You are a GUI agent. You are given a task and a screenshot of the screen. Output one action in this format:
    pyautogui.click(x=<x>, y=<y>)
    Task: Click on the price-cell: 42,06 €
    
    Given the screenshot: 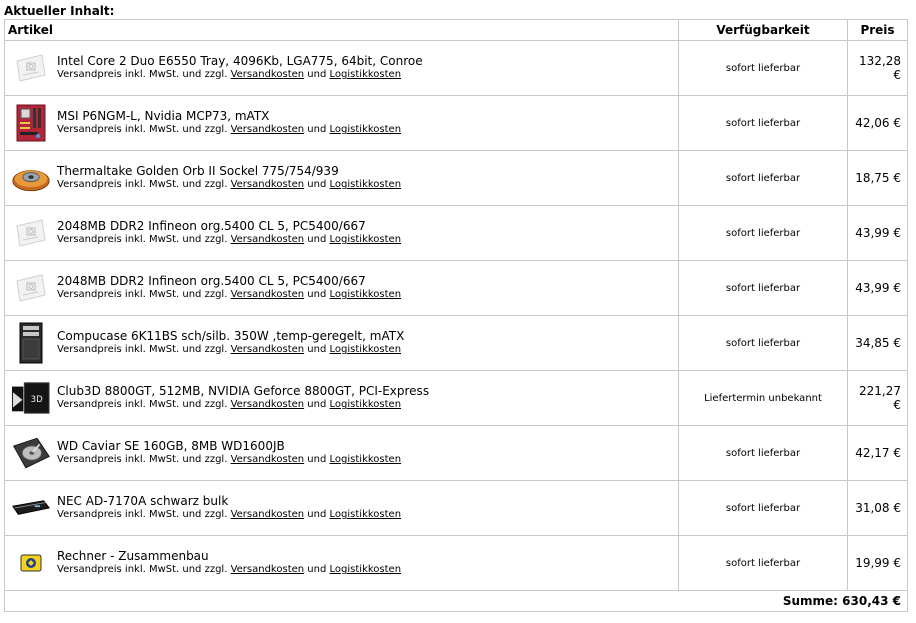 What is the action you would take?
    pyautogui.click(x=877, y=123)
    